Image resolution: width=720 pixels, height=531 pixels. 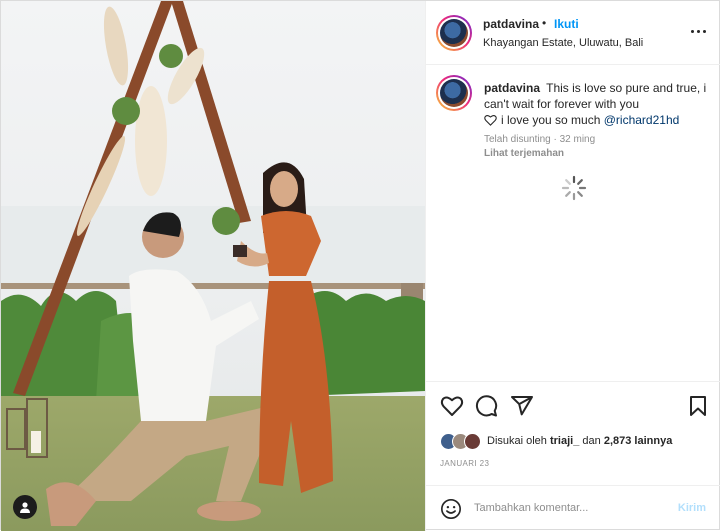 What do you see at coordinates (579, 441) in the screenshot?
I see `likes-text: Disukai oleh triaji_ dan 2,873 lainnya` at bounding box center [579, 441].